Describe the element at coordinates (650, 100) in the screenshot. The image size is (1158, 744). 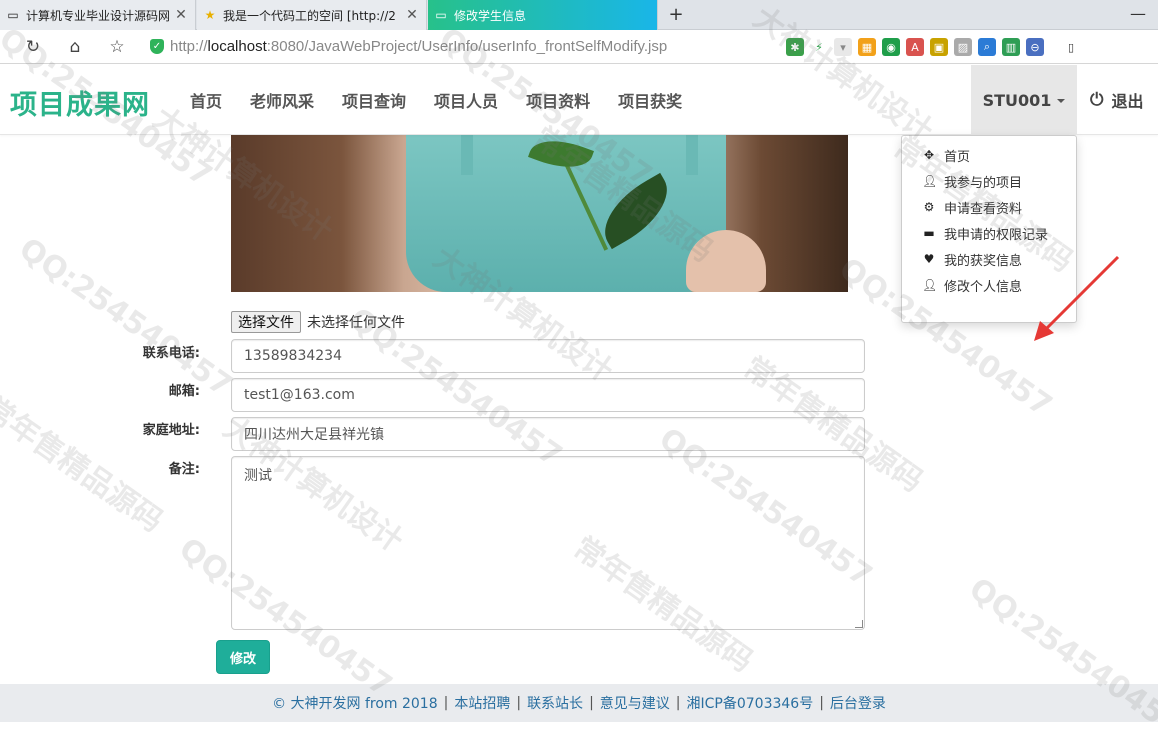
I see `nav-item-project-awards: 项目获奖` at that location.